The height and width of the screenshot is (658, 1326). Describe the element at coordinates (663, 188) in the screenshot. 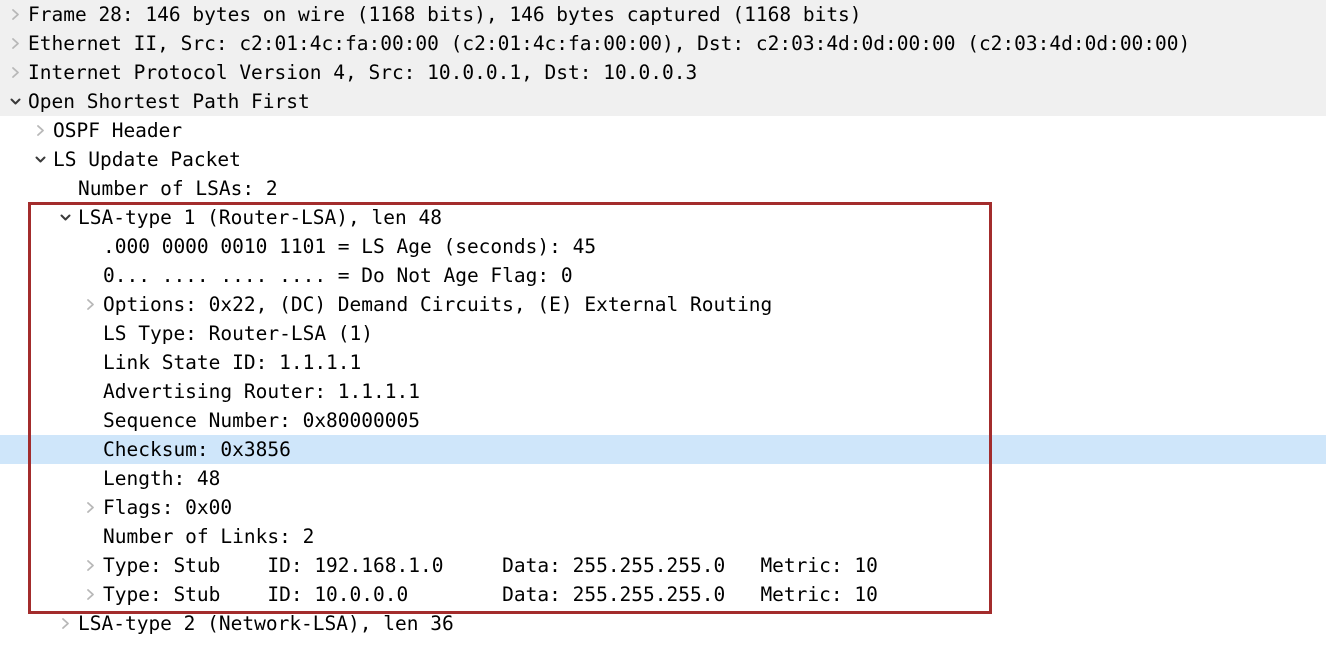

I see `tree-row-number-of-lsas: Number of LSAs: 2` at that location.